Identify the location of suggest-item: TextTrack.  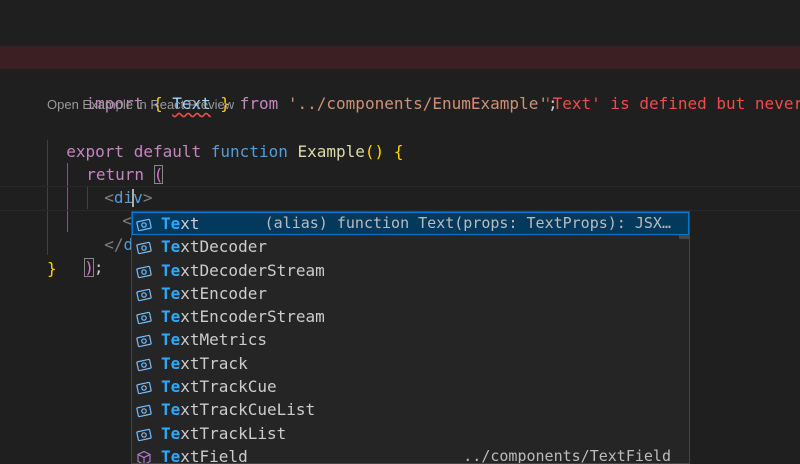
(410, 363).